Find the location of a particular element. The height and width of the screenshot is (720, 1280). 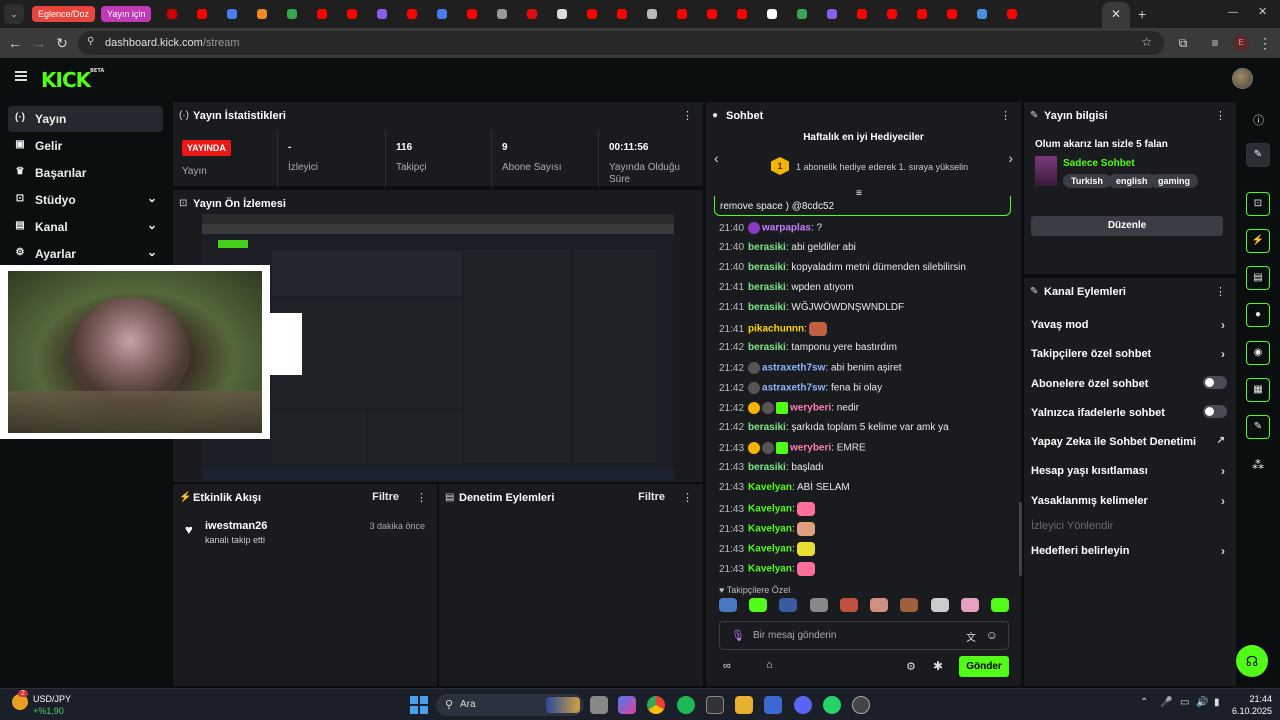

points-icon: ∞ is located at coordinates (727, 666).